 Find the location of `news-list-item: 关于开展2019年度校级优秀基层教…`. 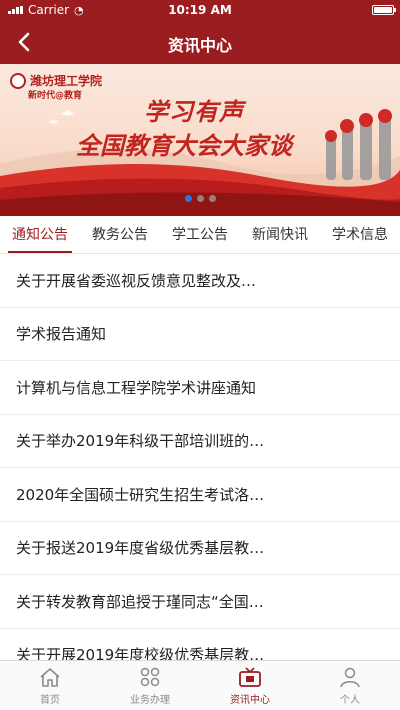

news-list-item: 关于开展2019年度校级优秀基层教… is located at coordinates (200, 644).